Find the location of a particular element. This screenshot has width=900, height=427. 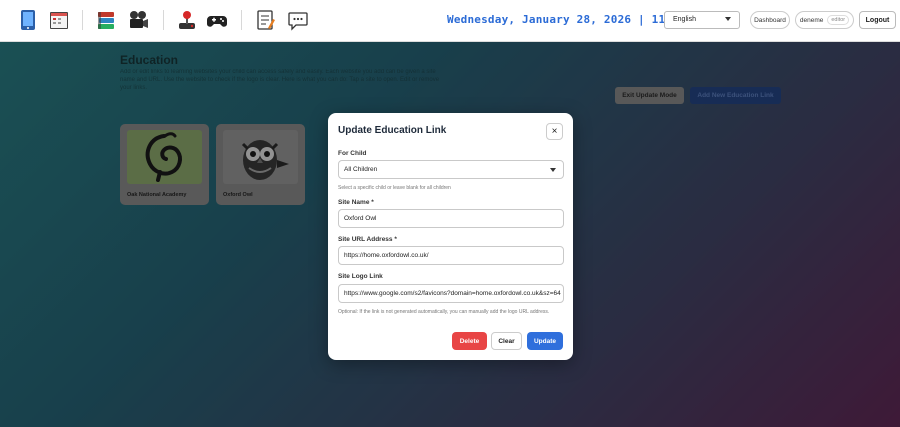

logout-button: Logout is located at coordinates (877, 20).